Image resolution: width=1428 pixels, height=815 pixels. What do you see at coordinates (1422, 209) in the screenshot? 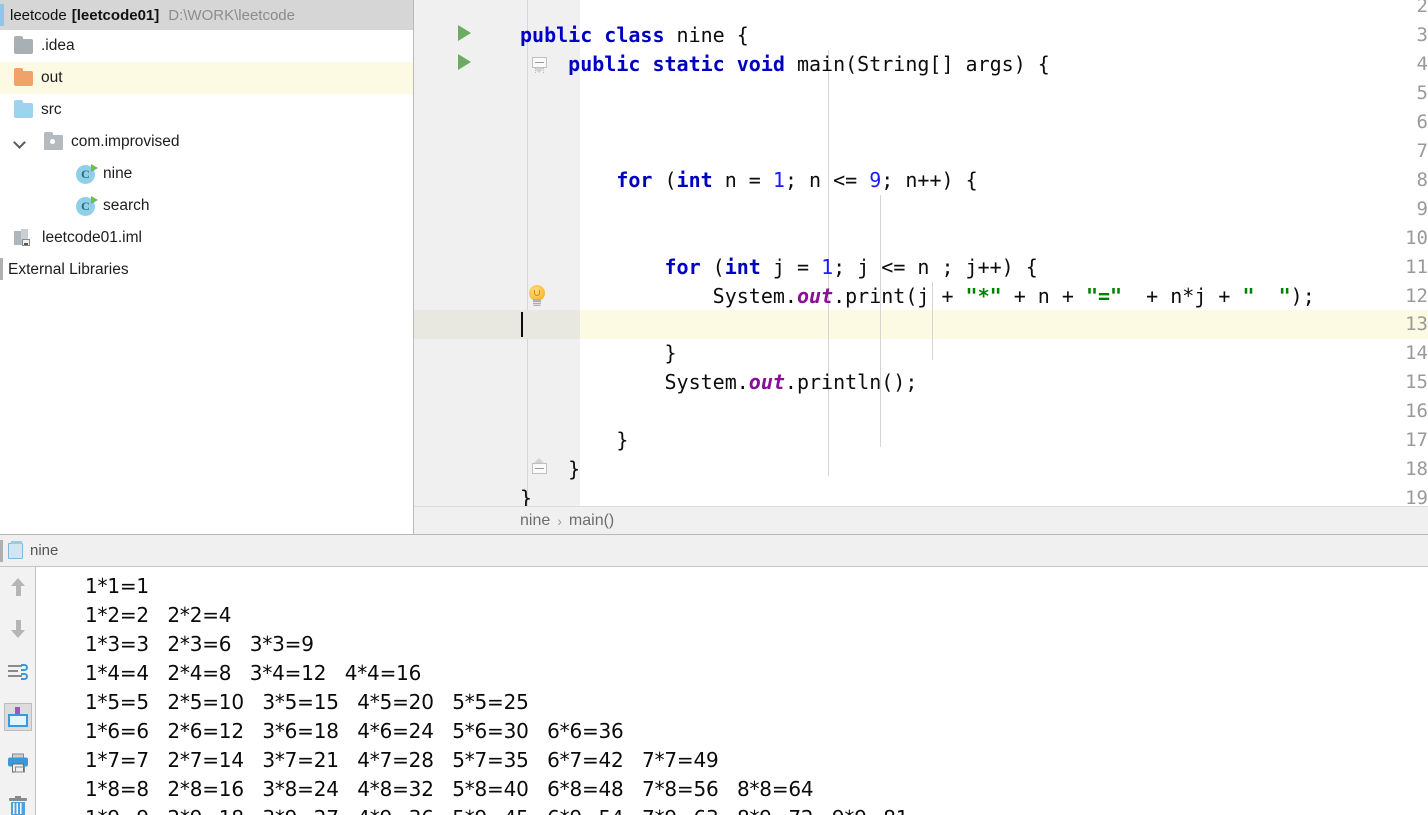
I see `line-number: 9` at bounding box center [1422, 209].